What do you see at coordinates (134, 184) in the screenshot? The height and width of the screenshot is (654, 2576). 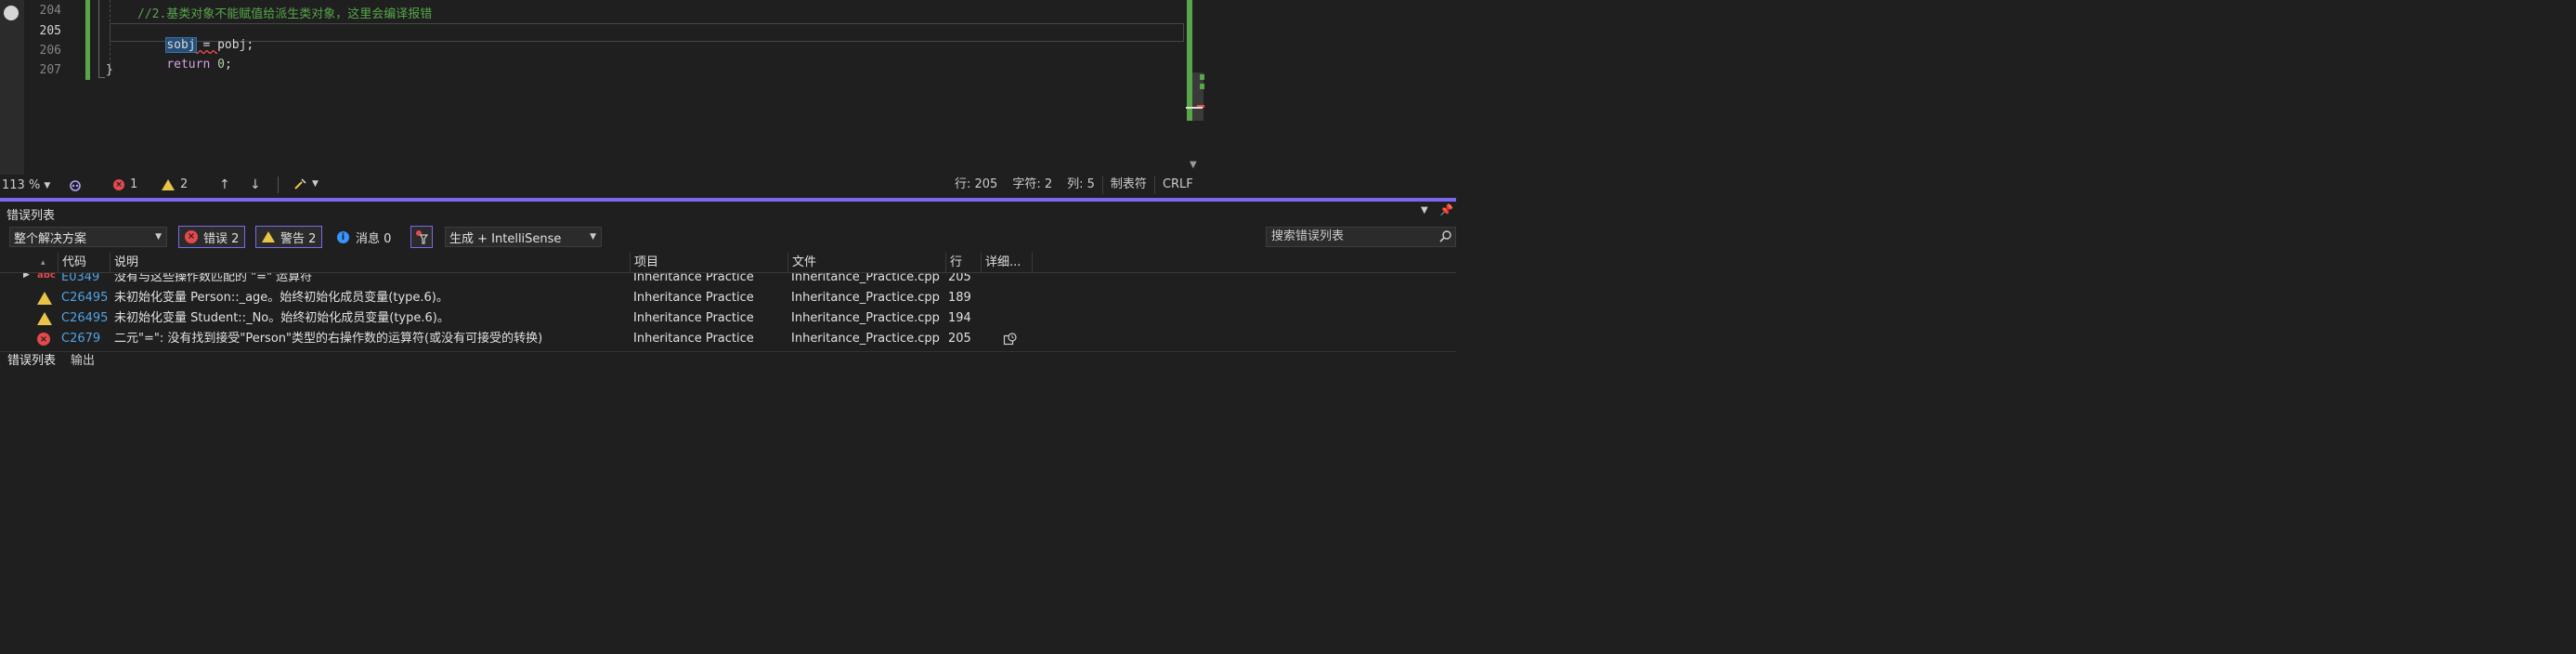 I see `error-count-value: 1` at bounding box center [134, 184].